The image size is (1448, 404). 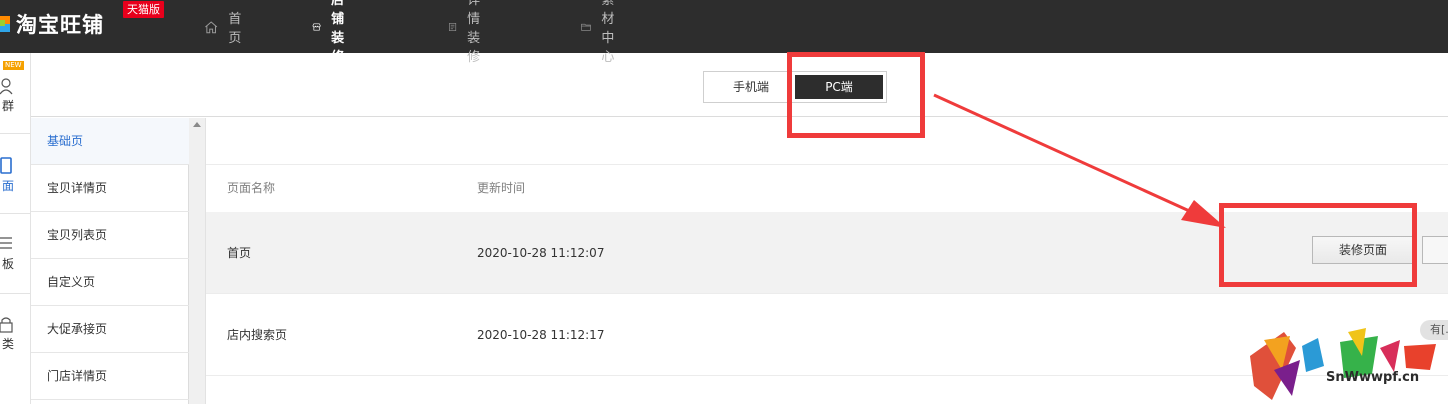 I want to click on watermark-logo-icon, so click(x=1343, y=364).